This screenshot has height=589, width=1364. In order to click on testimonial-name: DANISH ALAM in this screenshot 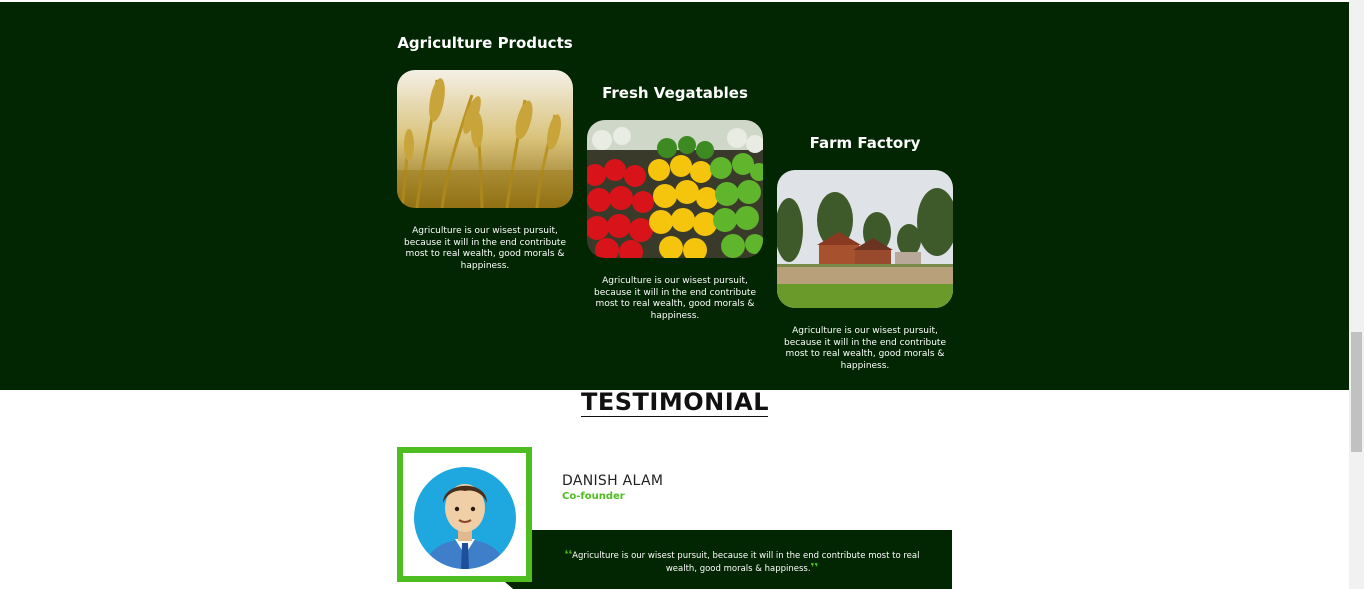, I will do `click(613, 481)`.